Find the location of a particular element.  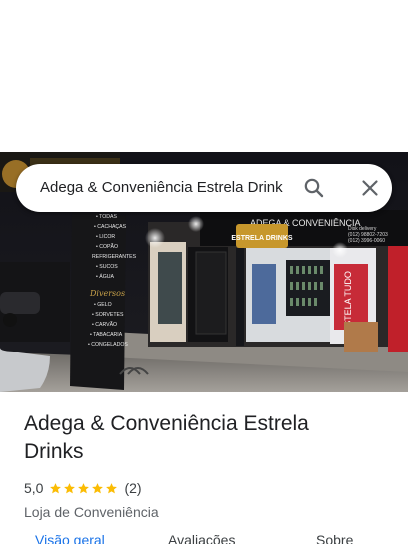

star-rating is located at coordinates (83, 488).